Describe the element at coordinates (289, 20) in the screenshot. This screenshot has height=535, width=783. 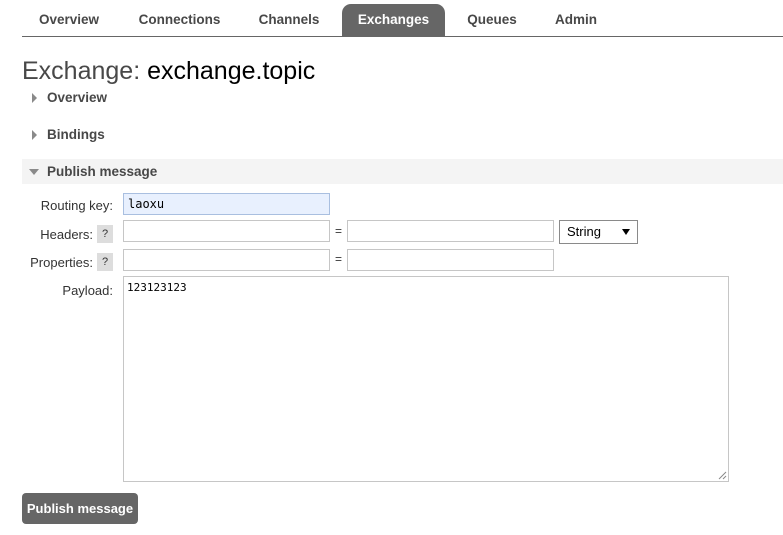
I see `tab-channels: Channels` at that location.